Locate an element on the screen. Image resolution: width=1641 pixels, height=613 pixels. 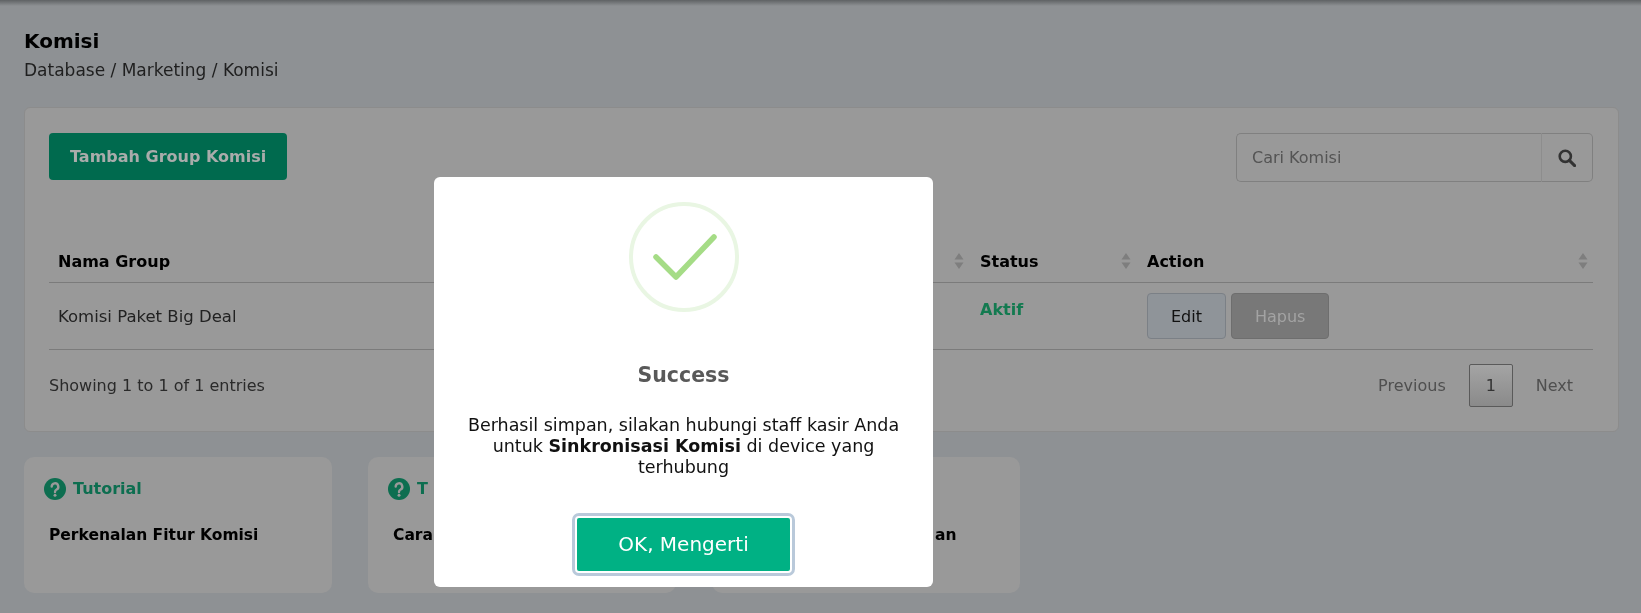
card-title: Cara is located at coordinates (413, 535).